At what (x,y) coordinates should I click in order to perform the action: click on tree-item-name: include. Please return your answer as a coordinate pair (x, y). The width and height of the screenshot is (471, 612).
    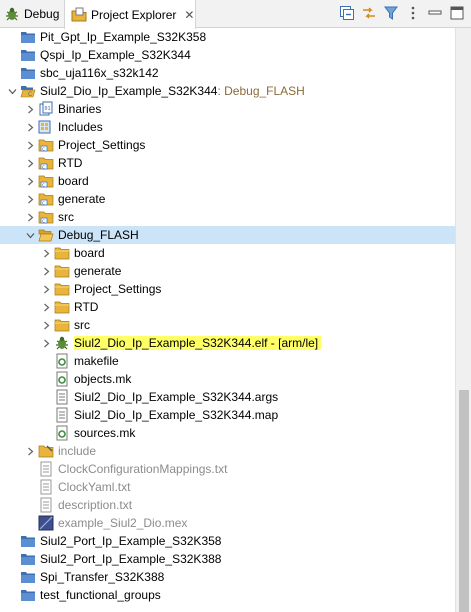
    Looking at the image, I should click on (77, 451).